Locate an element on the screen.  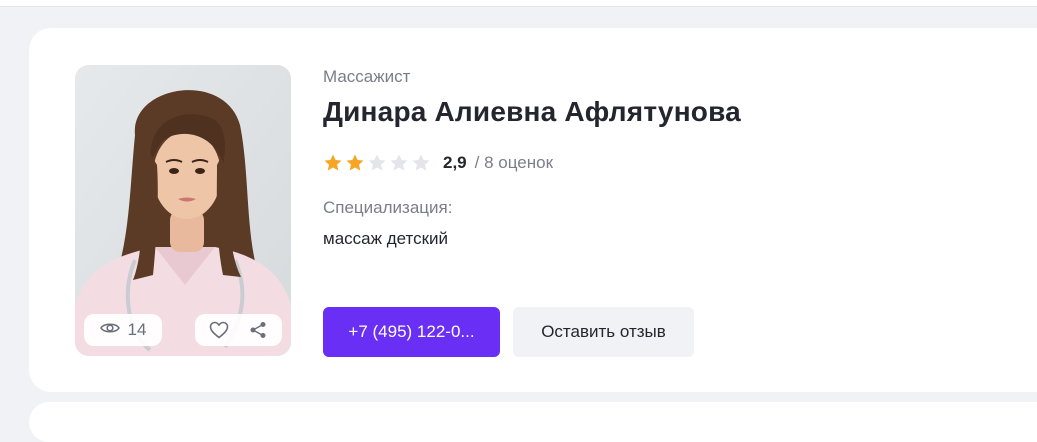
doctor-portrait-image is located at coordinates (183, 210).